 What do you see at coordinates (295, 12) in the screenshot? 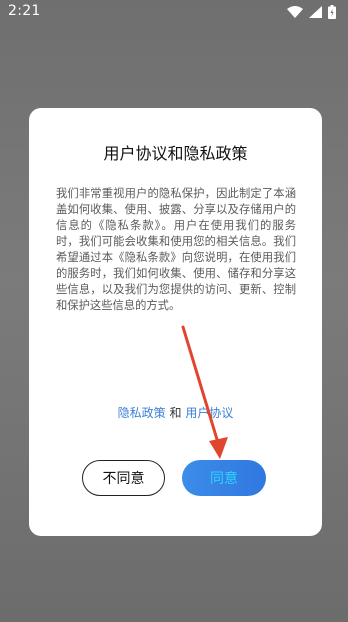
I see `wifi-icon` at bounding box center [295, 12].